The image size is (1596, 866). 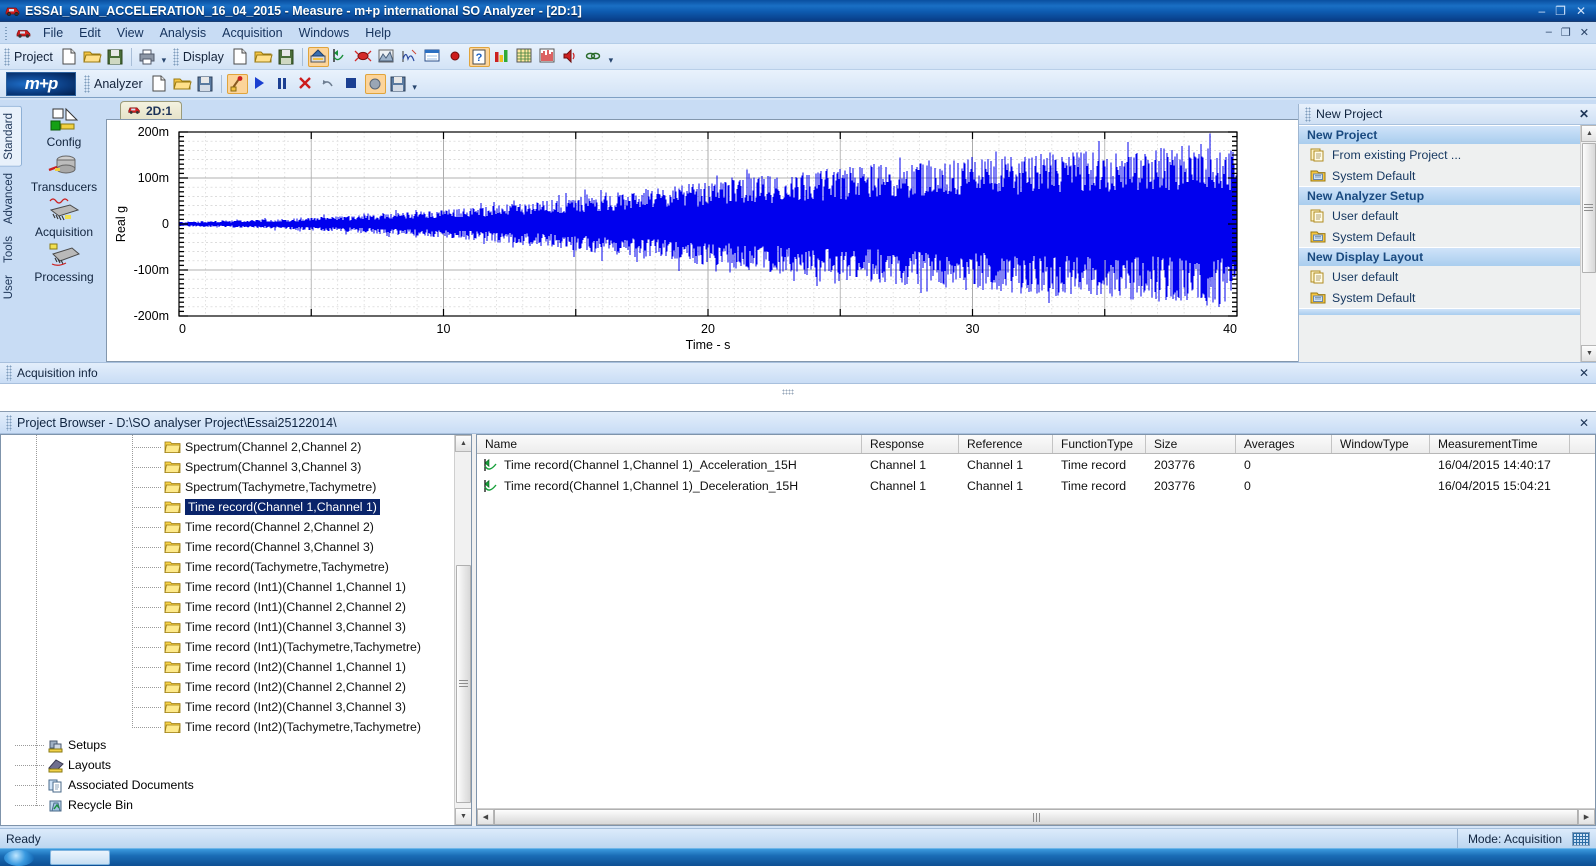 I want to click on tree-node: Time record (Int2)(Channel 2,Channel 2), so click(x=228, y=687).